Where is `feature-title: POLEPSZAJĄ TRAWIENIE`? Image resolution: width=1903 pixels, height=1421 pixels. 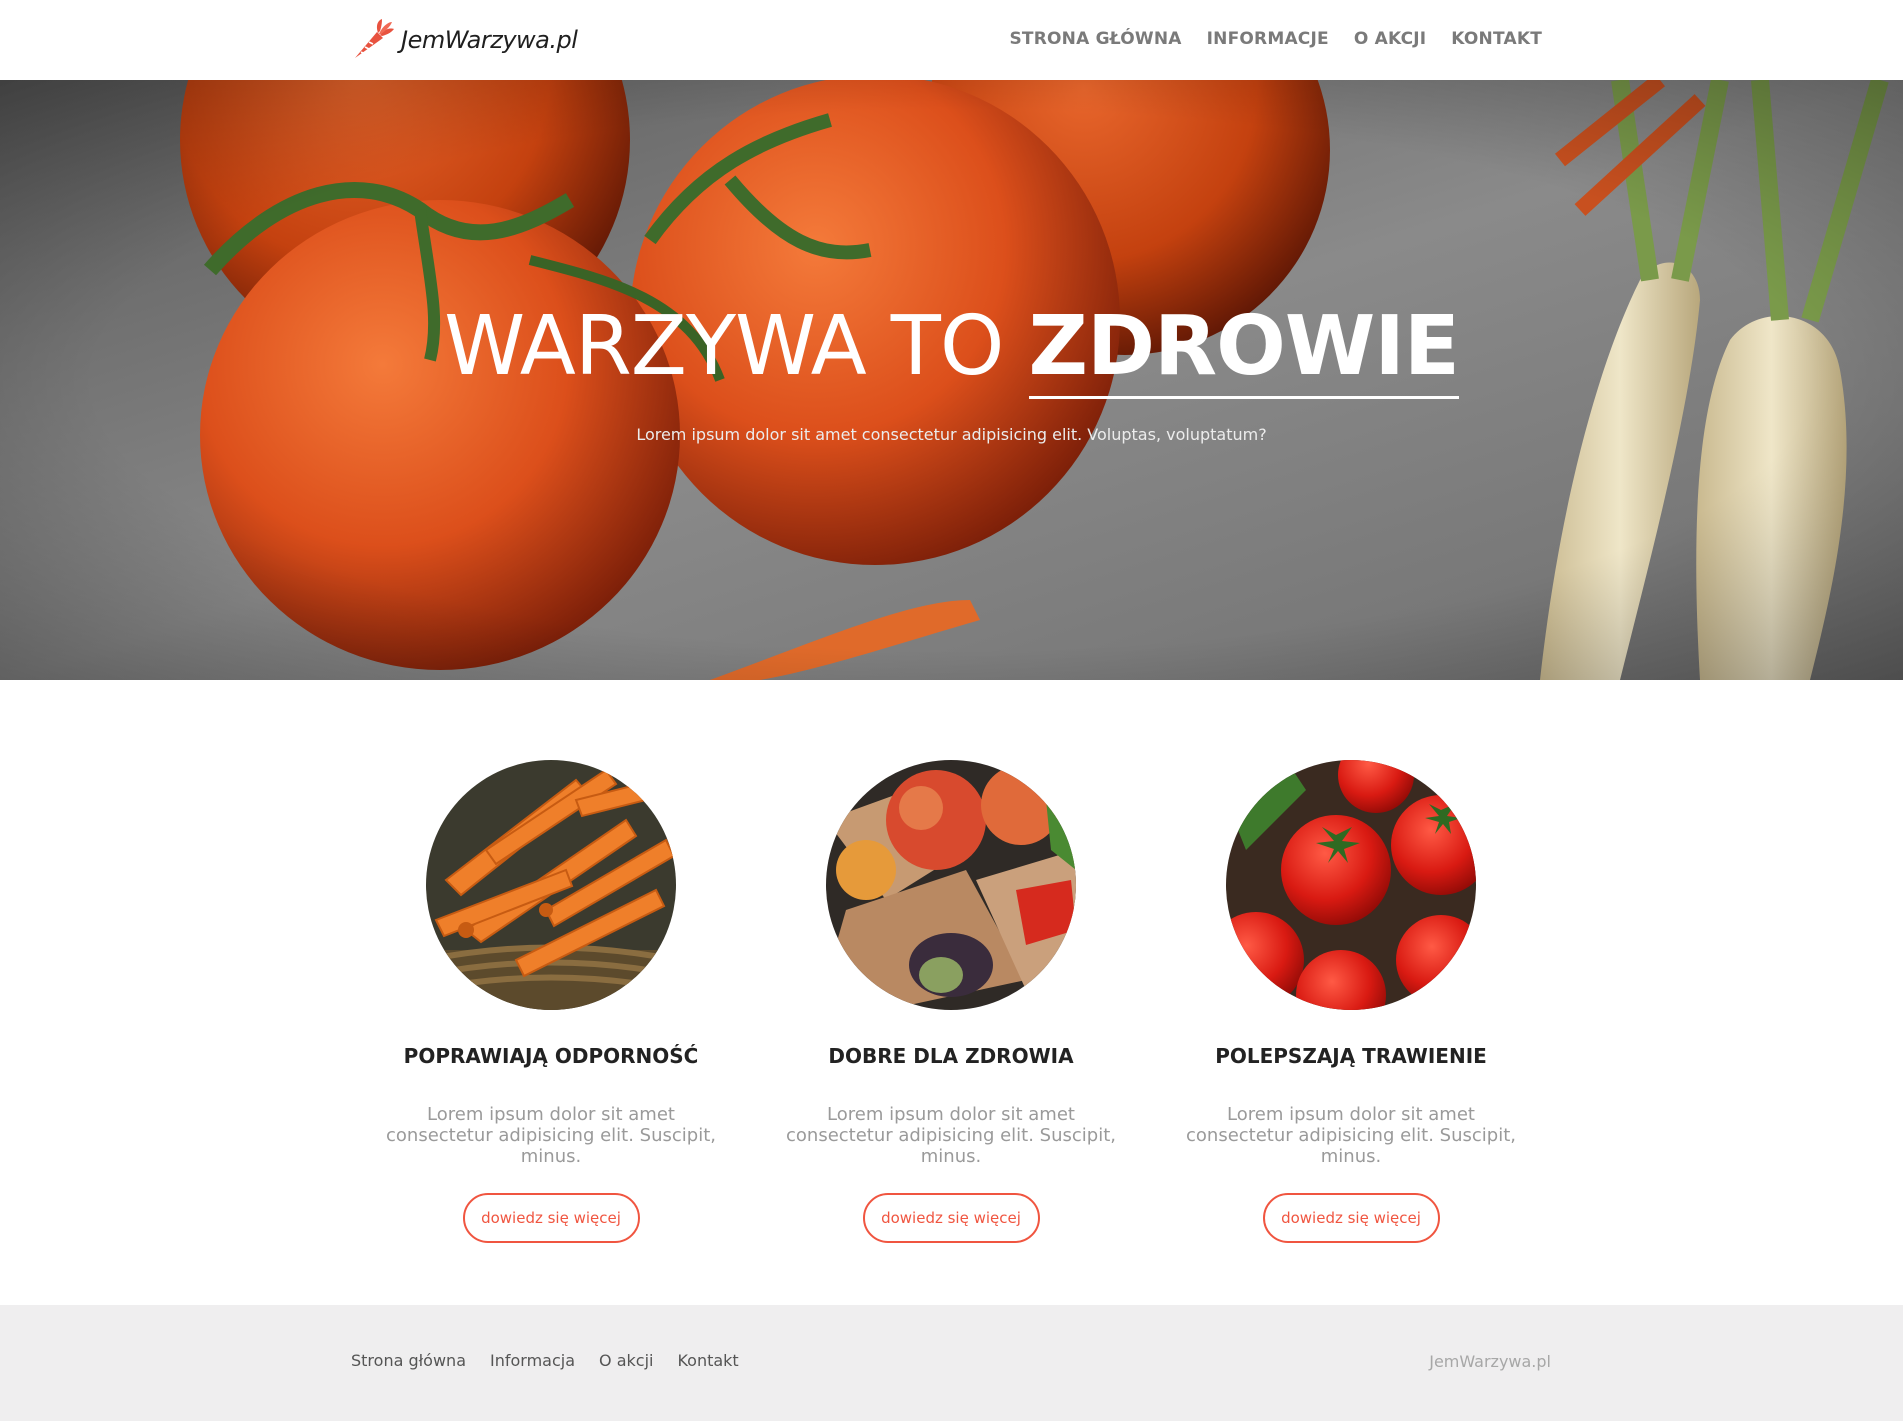
feature-title: POLEPSZAJĄ TRAWIENIE is located at coordinates (1351, 1056).